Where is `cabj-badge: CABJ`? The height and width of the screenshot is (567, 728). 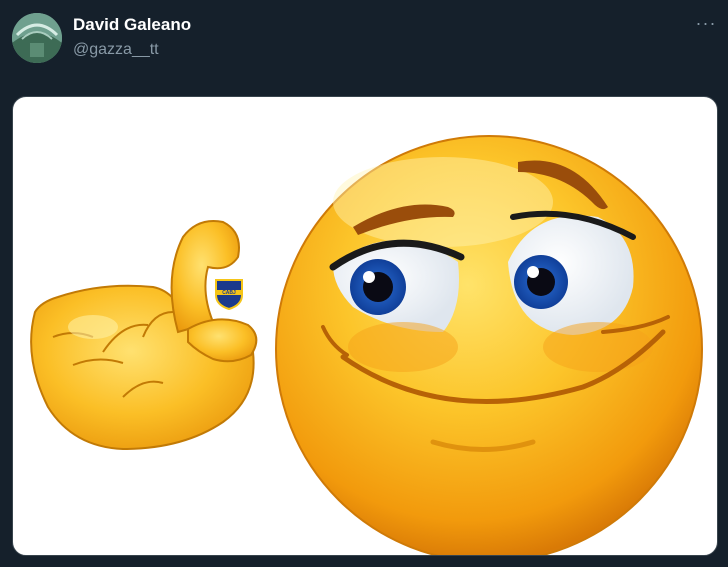 cabj-badge: CABJ is located at coordinates (229, 295).